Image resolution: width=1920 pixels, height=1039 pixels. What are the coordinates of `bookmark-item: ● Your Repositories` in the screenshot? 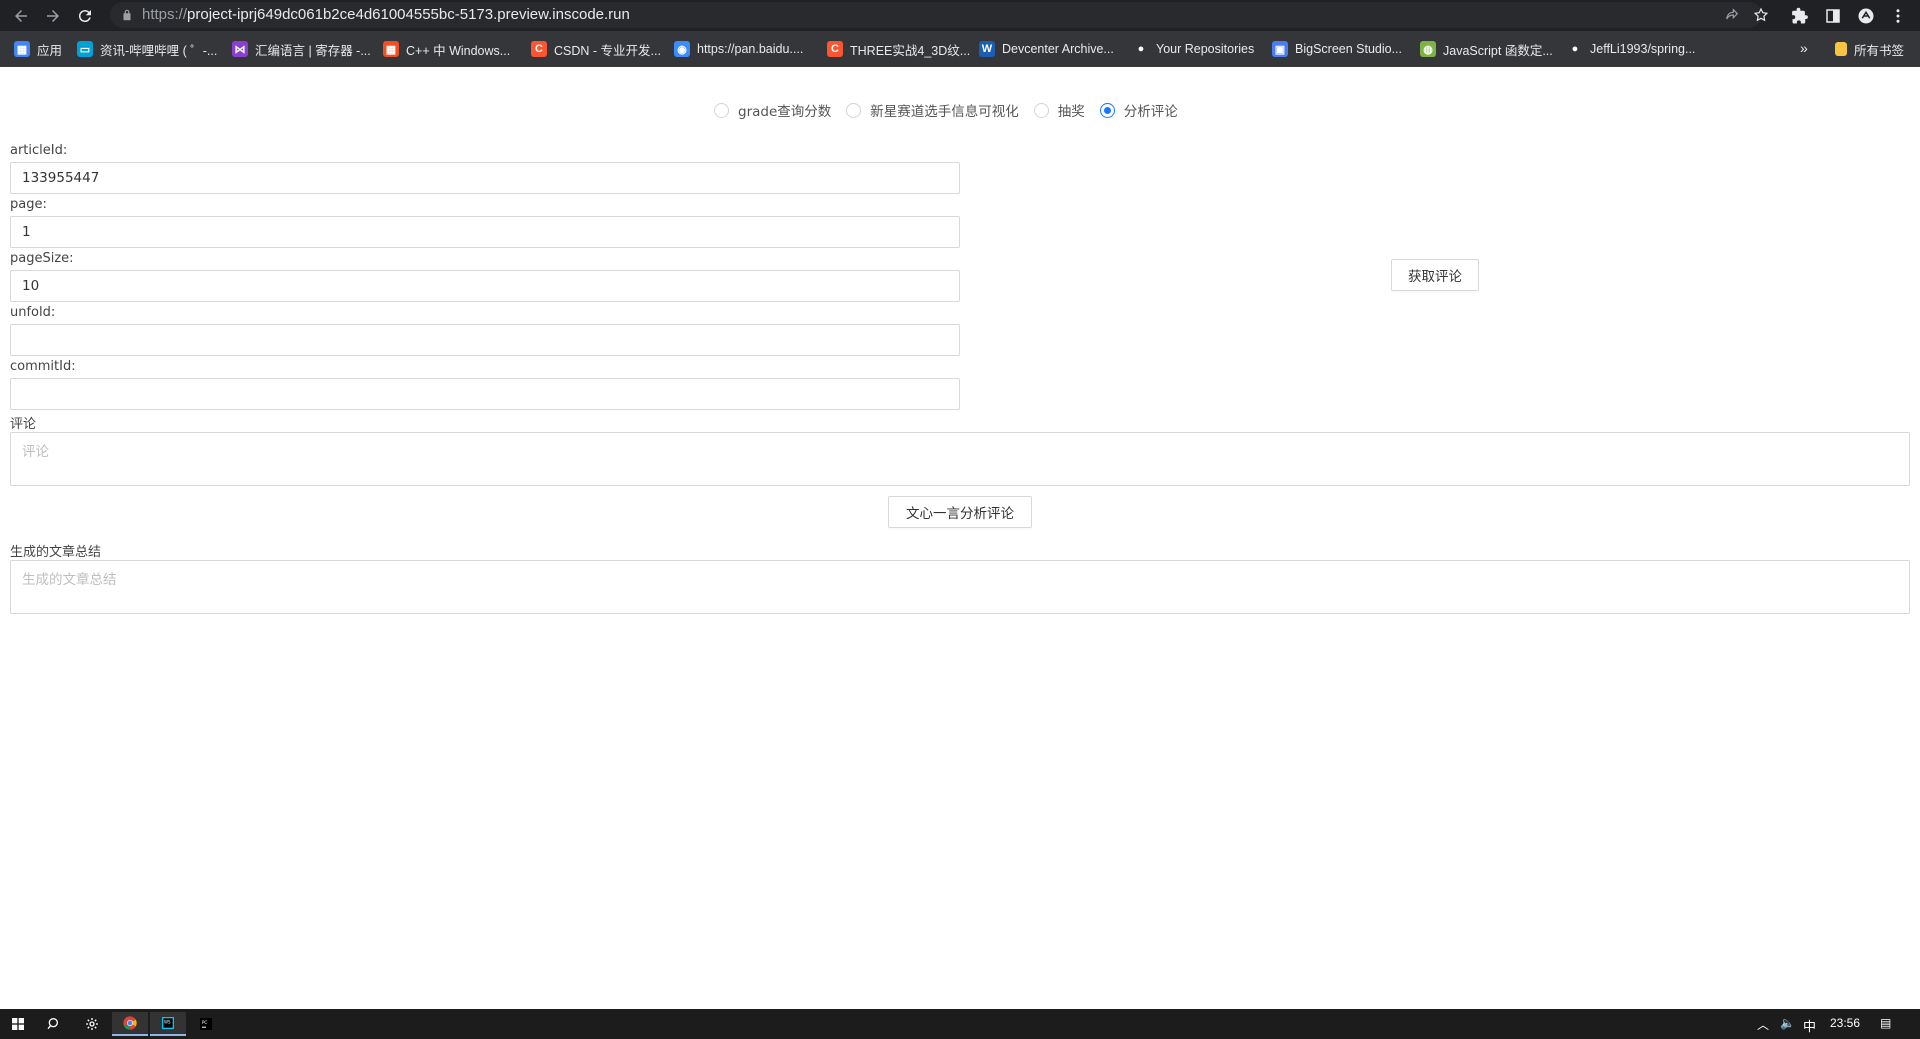 It's located at (1194, 49).